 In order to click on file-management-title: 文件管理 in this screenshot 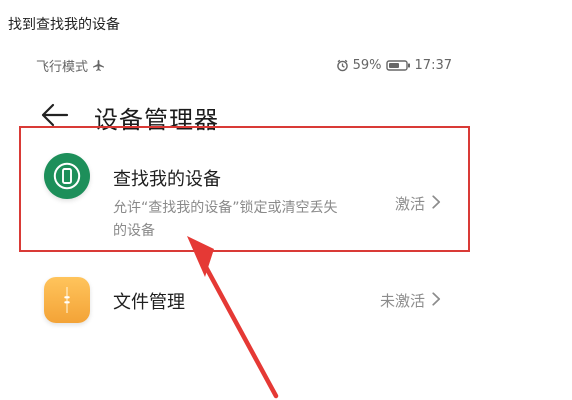, I will do `click(149, 302)`.